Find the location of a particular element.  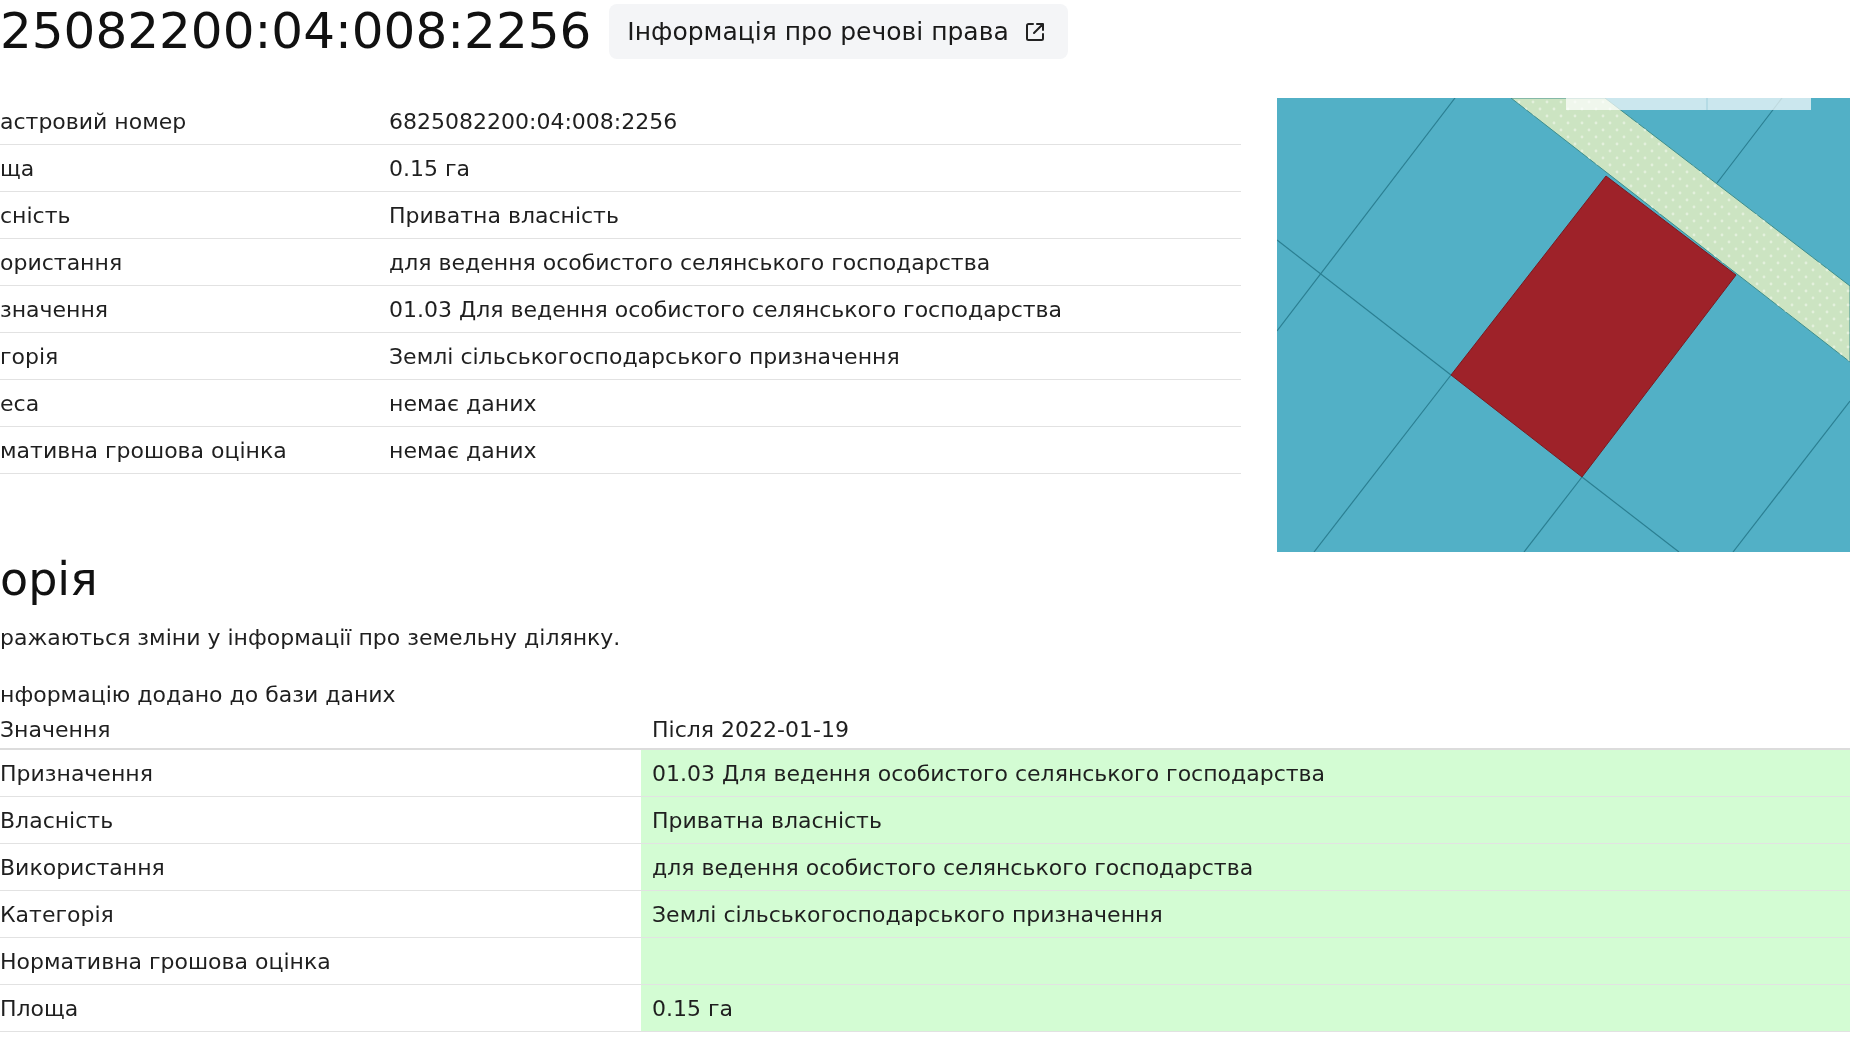

table-cell-text: Площа is located at coordinates (40, 1008).